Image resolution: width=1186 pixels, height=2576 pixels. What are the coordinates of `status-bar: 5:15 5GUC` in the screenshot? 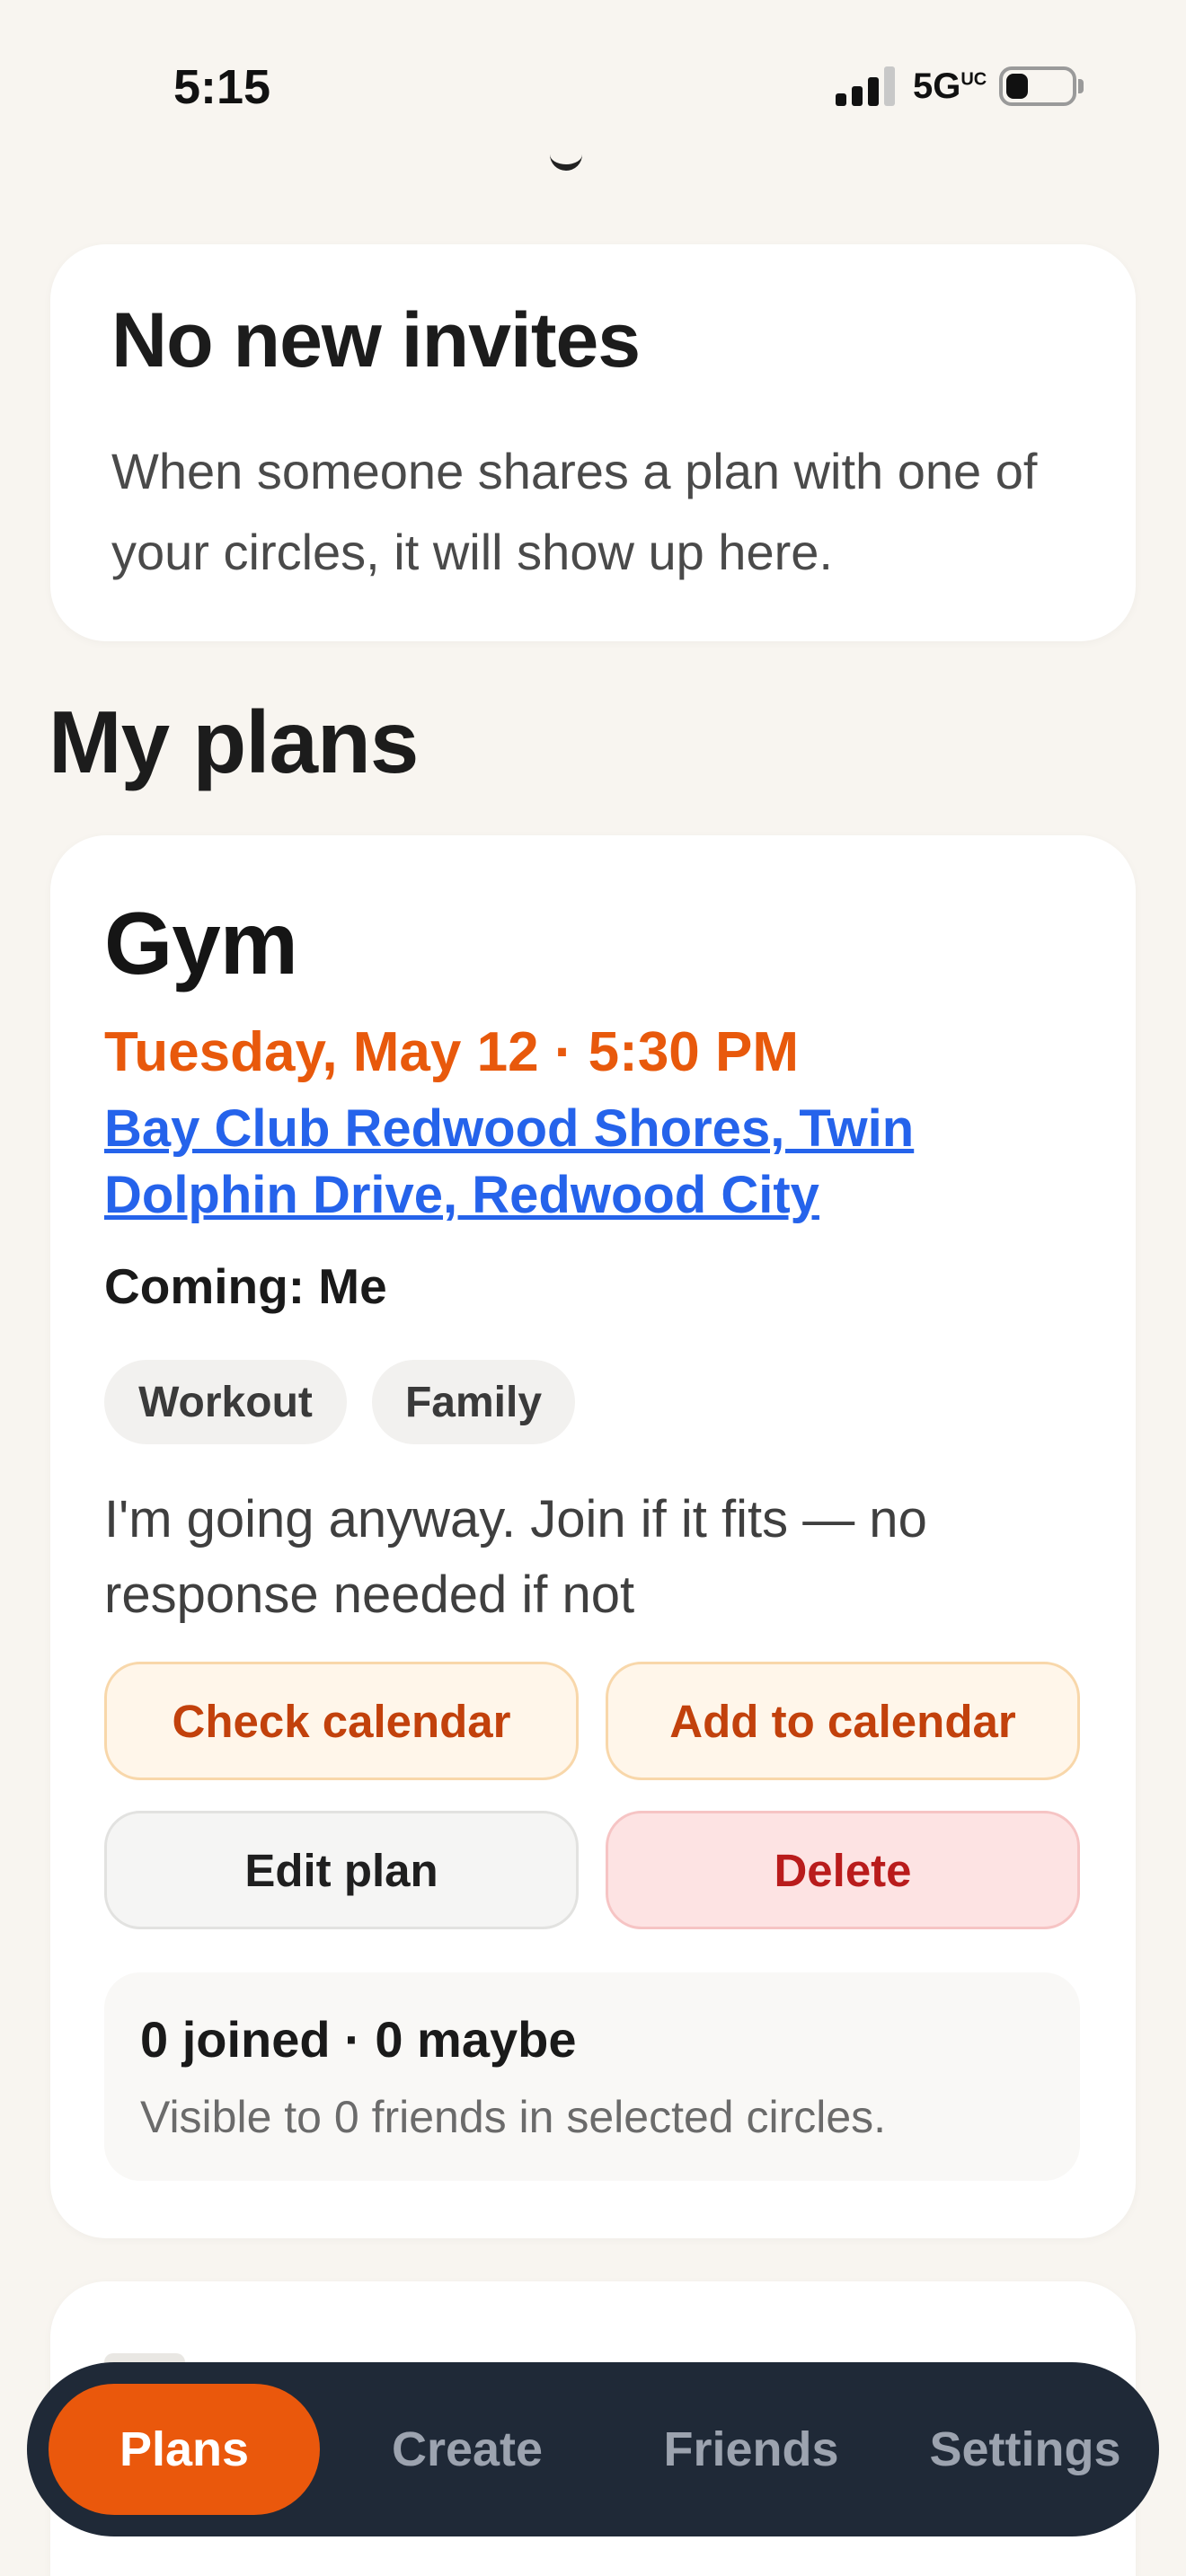 It's located at (593, 81).